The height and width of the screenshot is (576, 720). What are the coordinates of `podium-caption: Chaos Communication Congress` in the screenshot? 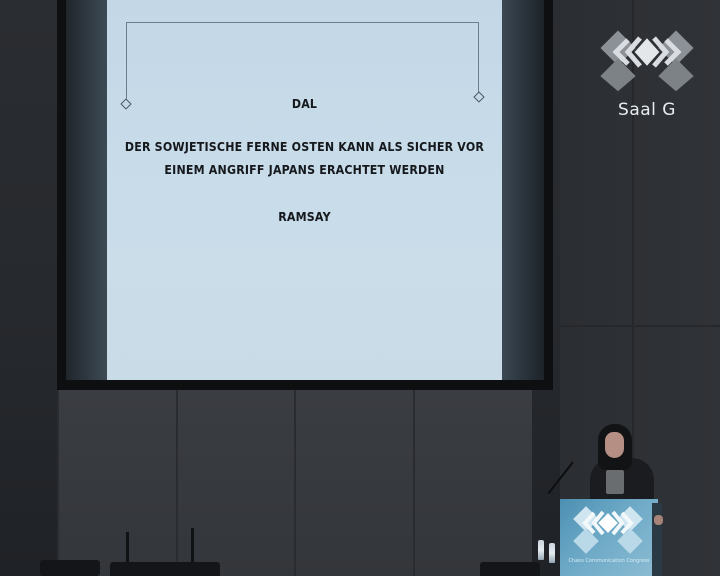 It's located at (609, 561).